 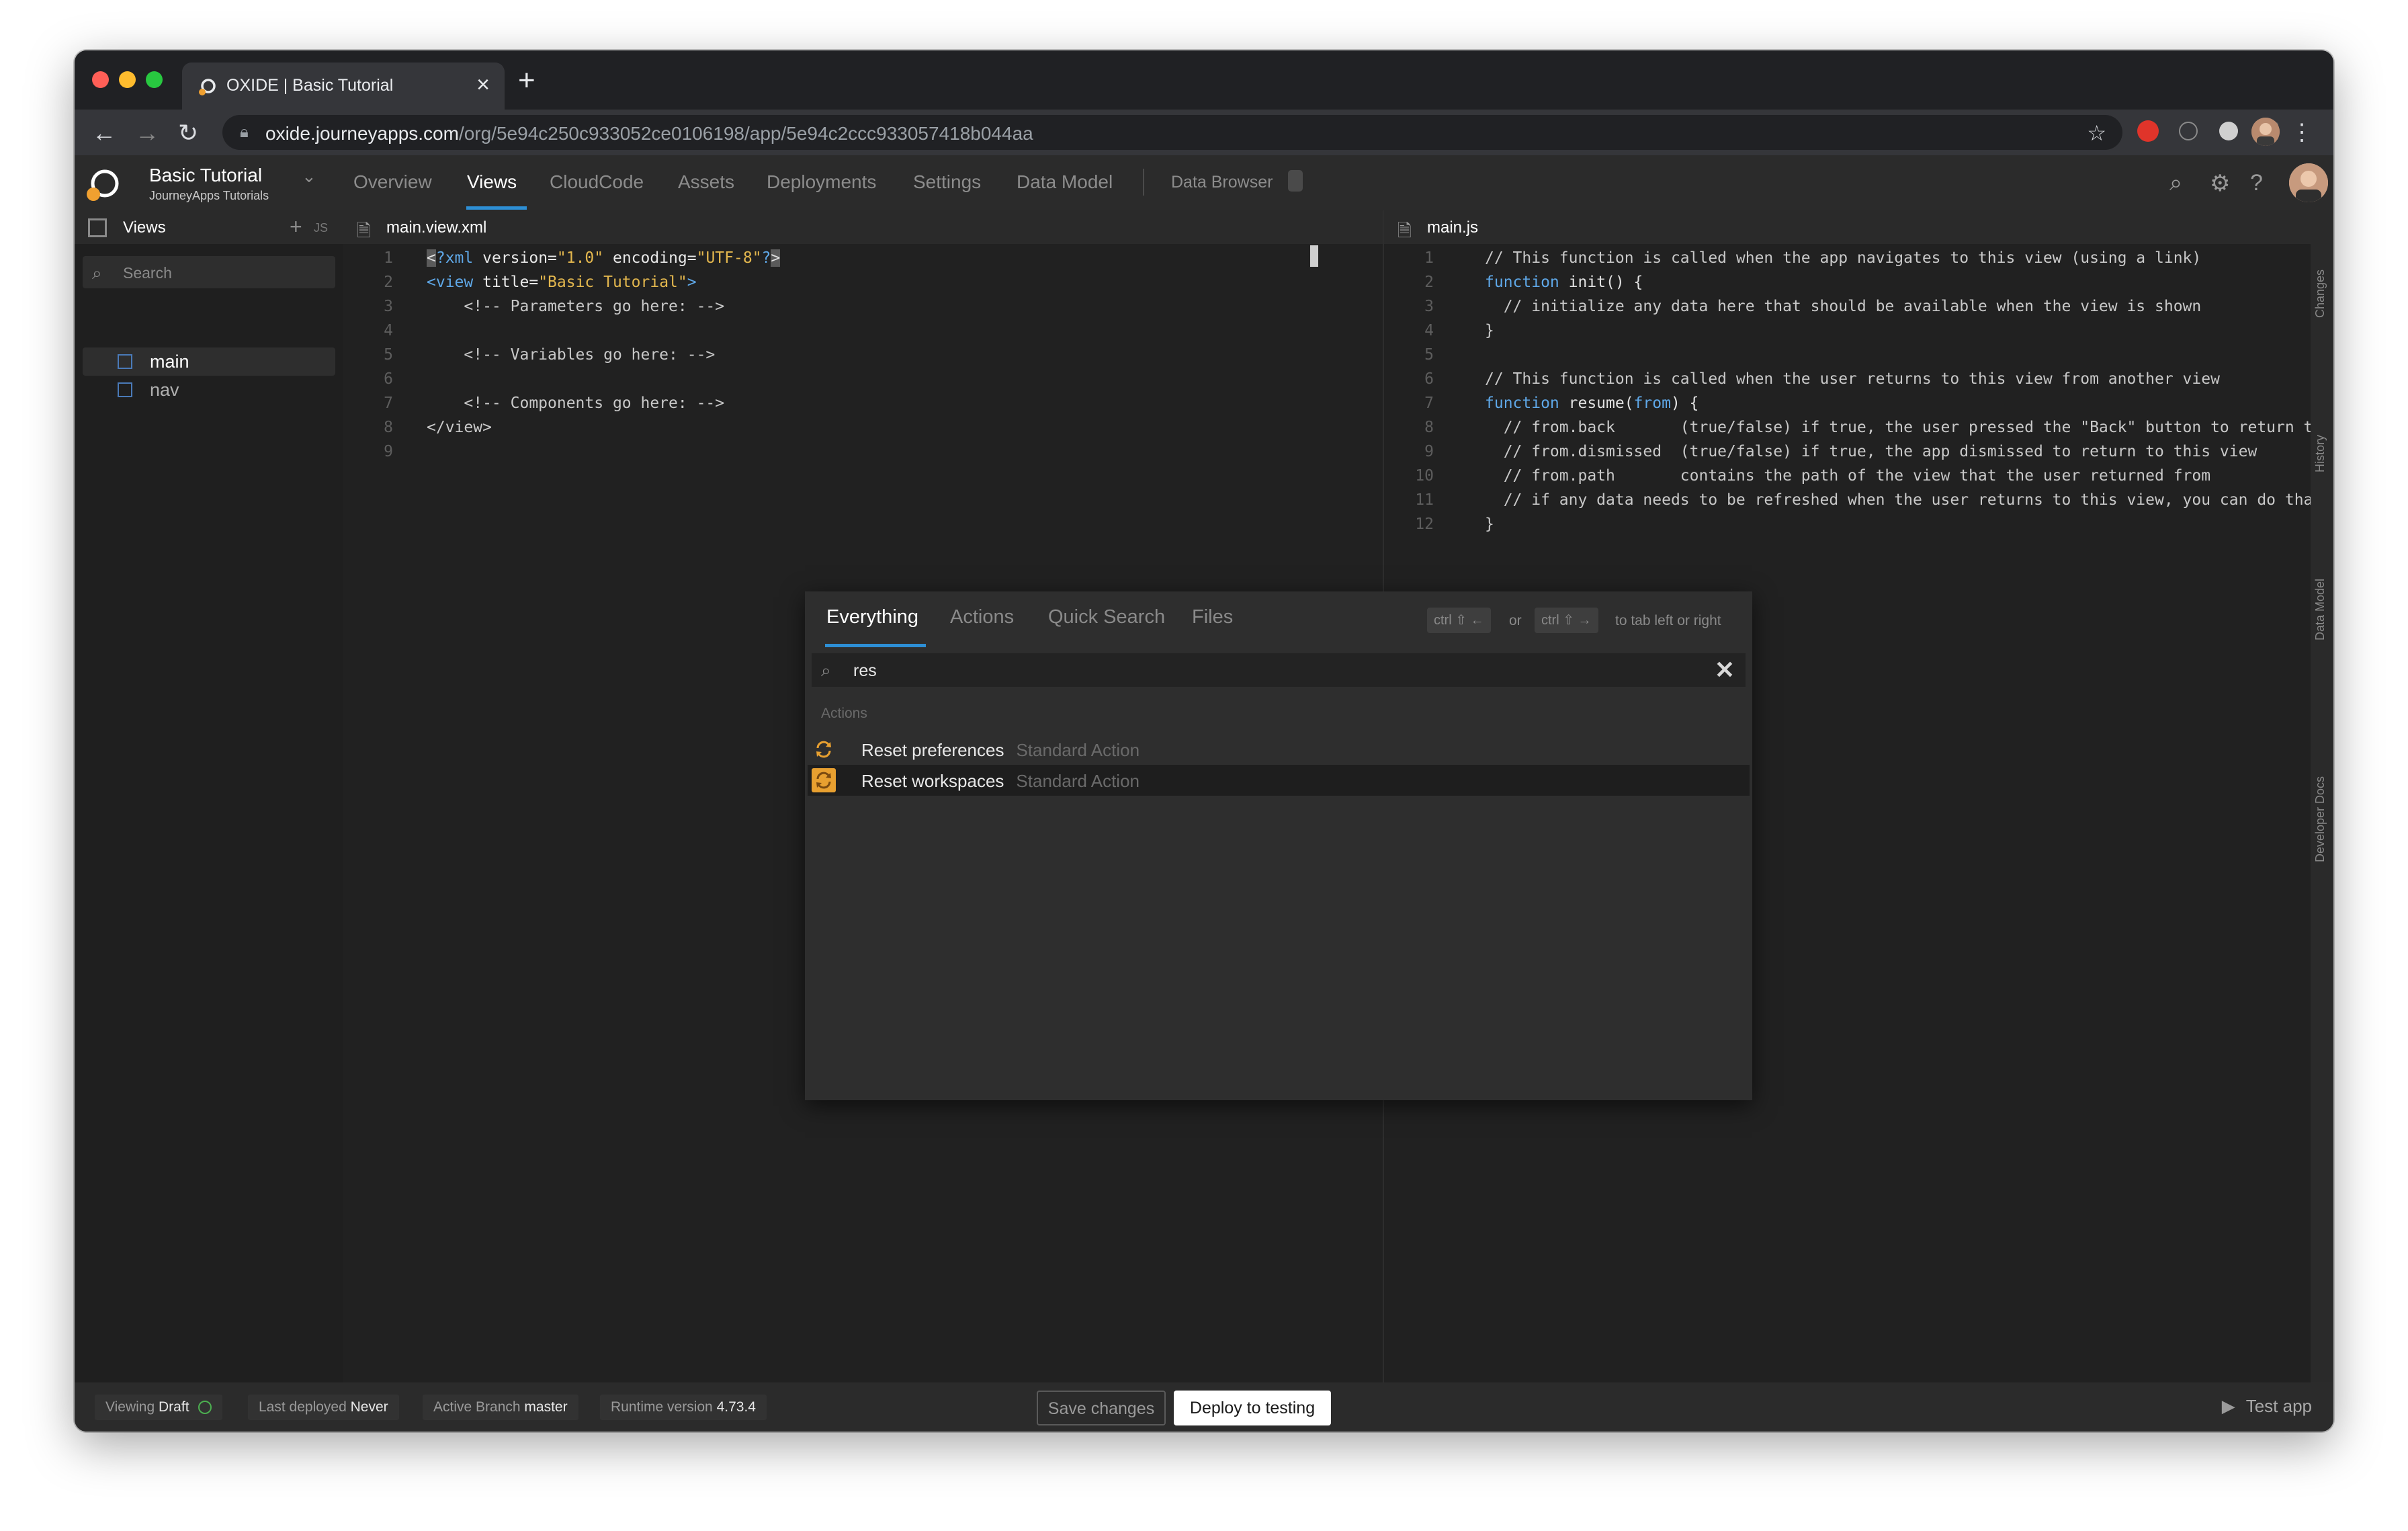 What do you see at coordinates (1106, 617) in the screenshot?
I see `palette-tab-quick-search: Quick Search` at bounding box center [1106, 617].